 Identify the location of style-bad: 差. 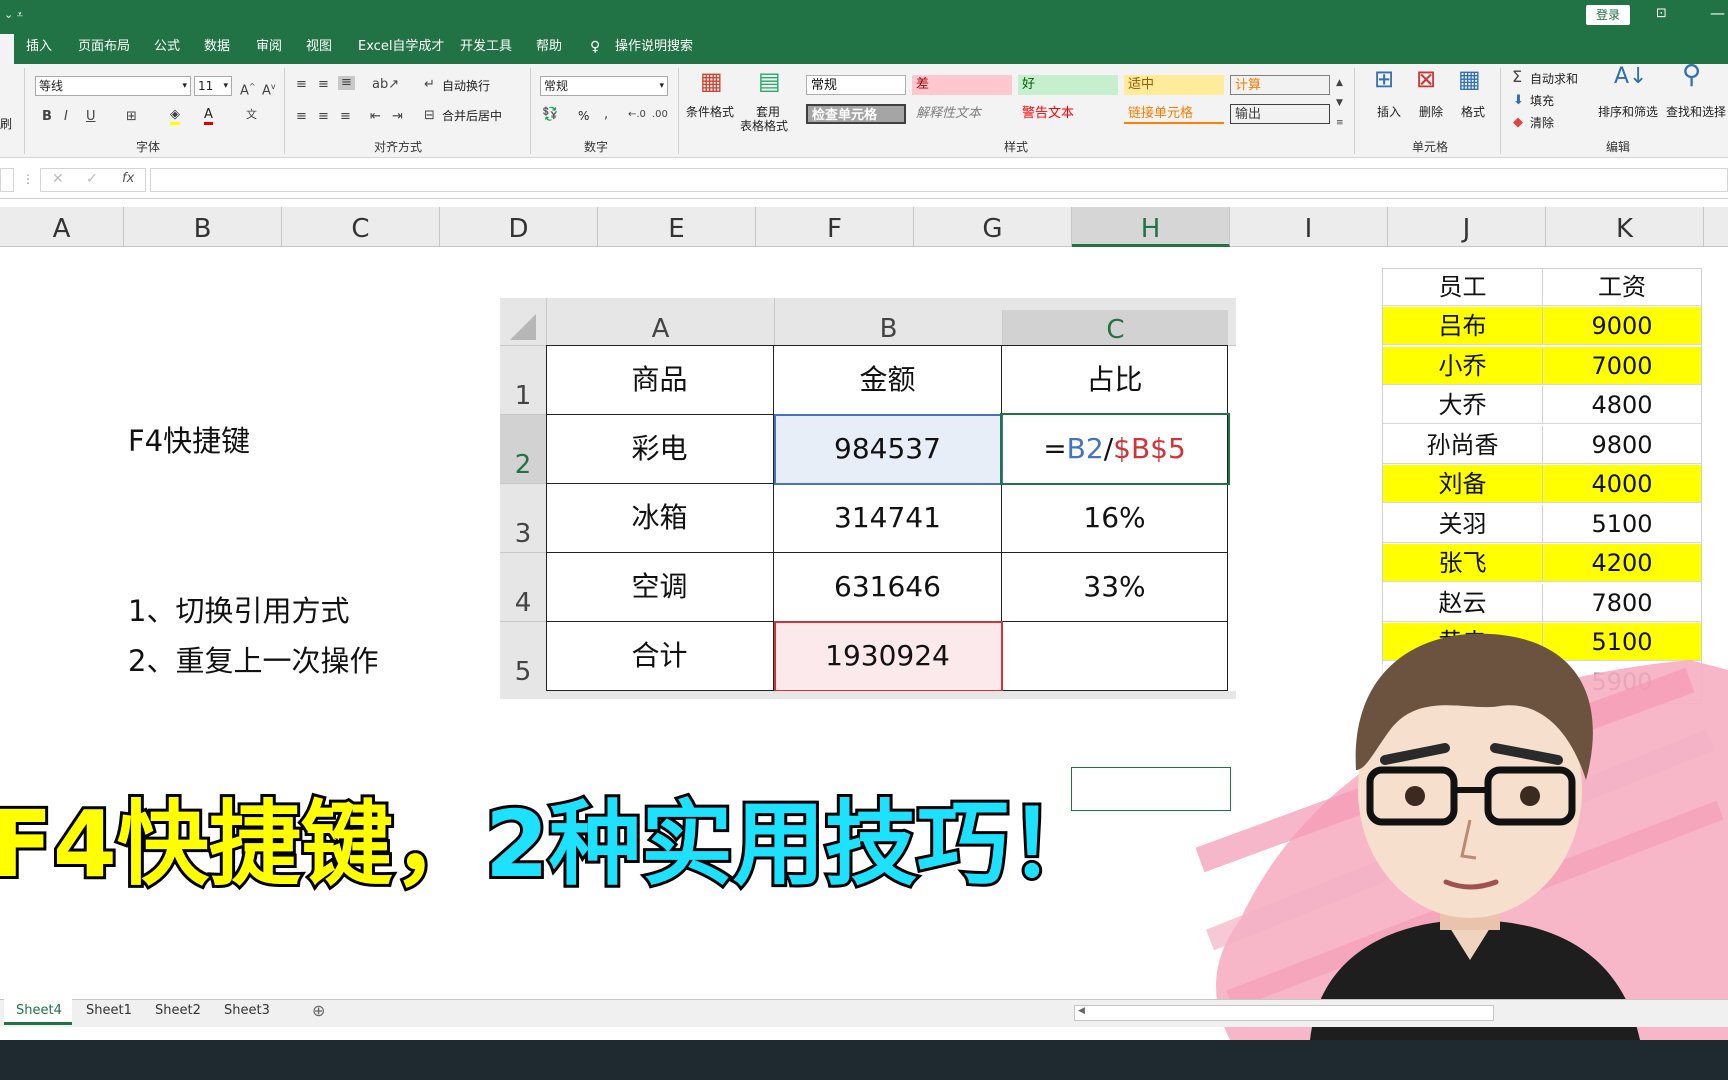
(962, 85).